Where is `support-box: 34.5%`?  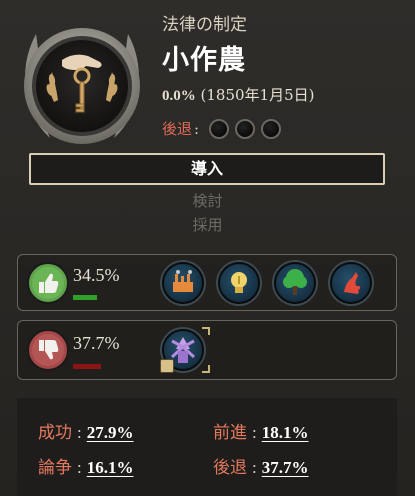 support-box: 34.5% is located at coordinates (207, 282).